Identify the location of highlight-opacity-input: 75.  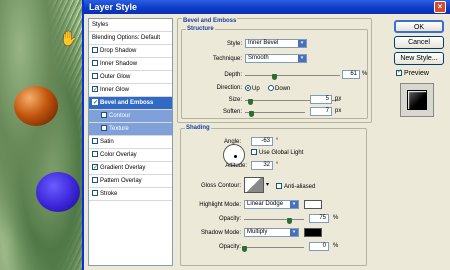
(319, 218).